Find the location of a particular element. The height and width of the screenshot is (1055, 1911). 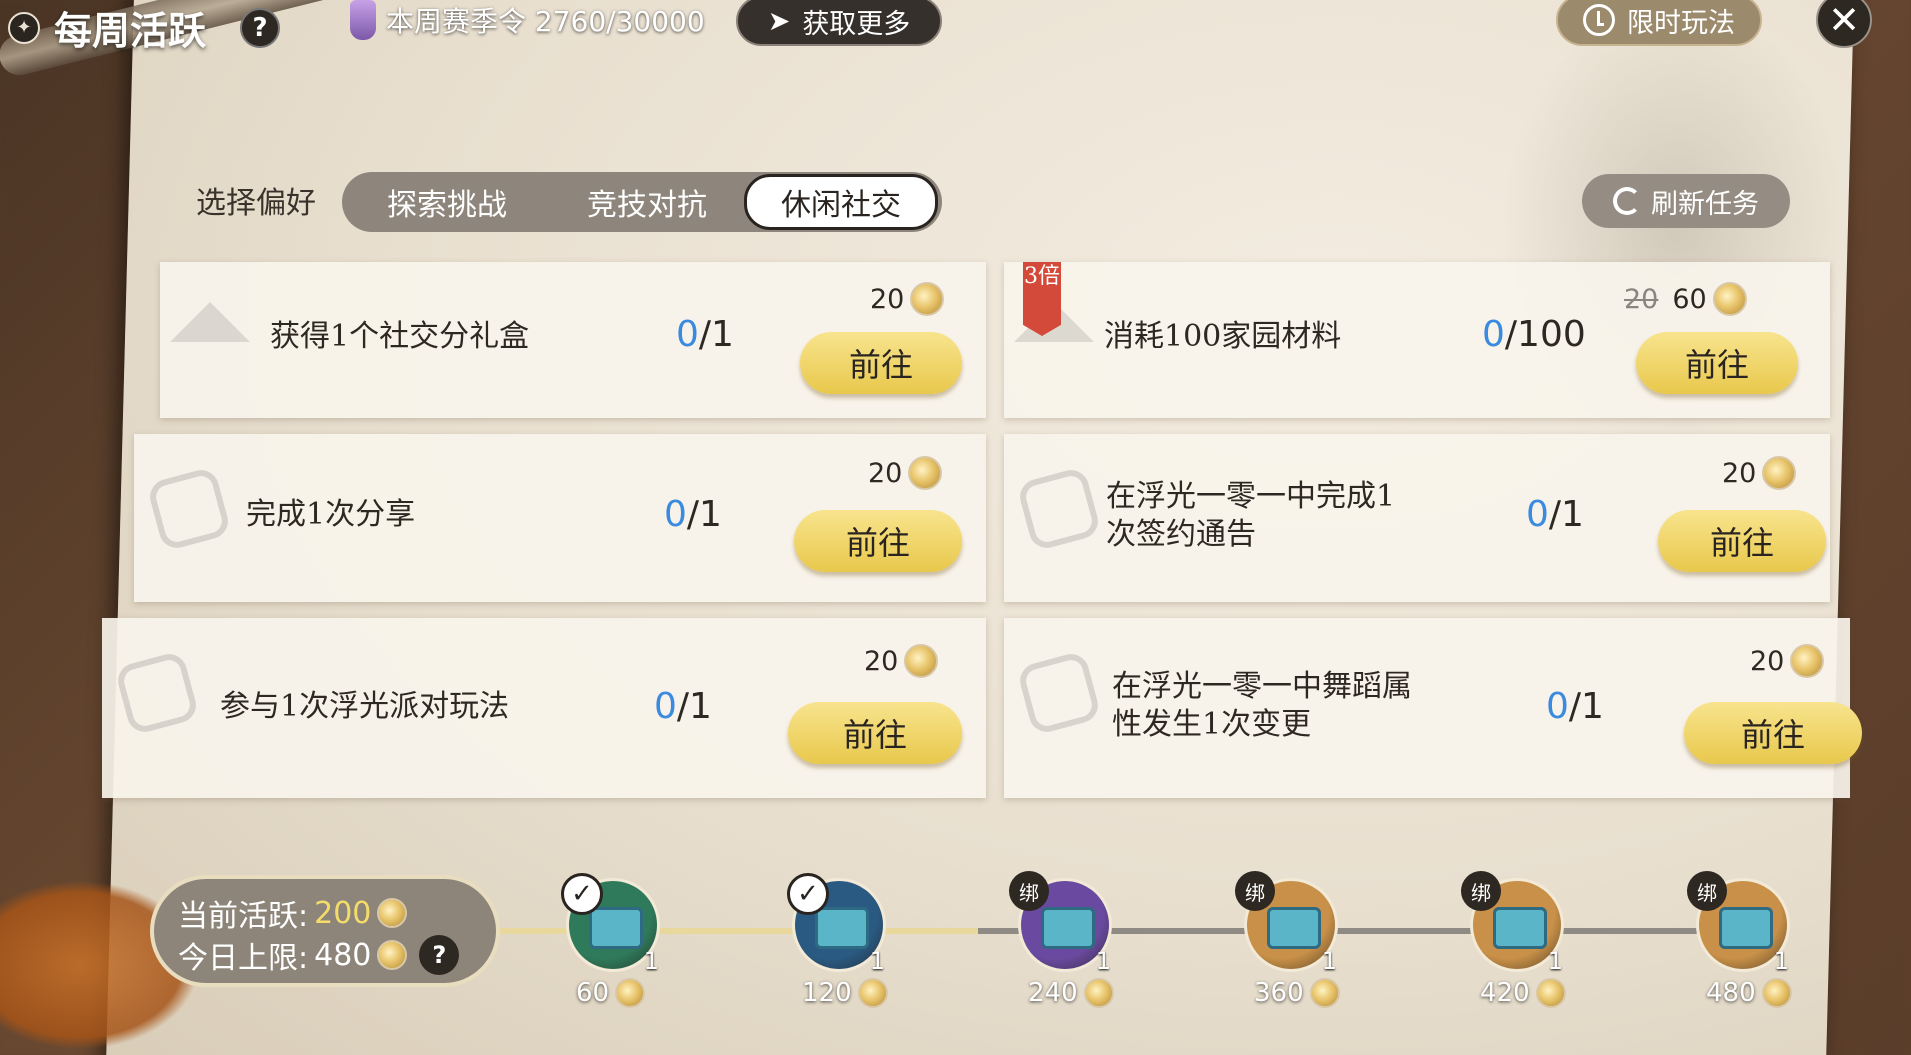

refresh-icon is located at coordinates (1627, 201).